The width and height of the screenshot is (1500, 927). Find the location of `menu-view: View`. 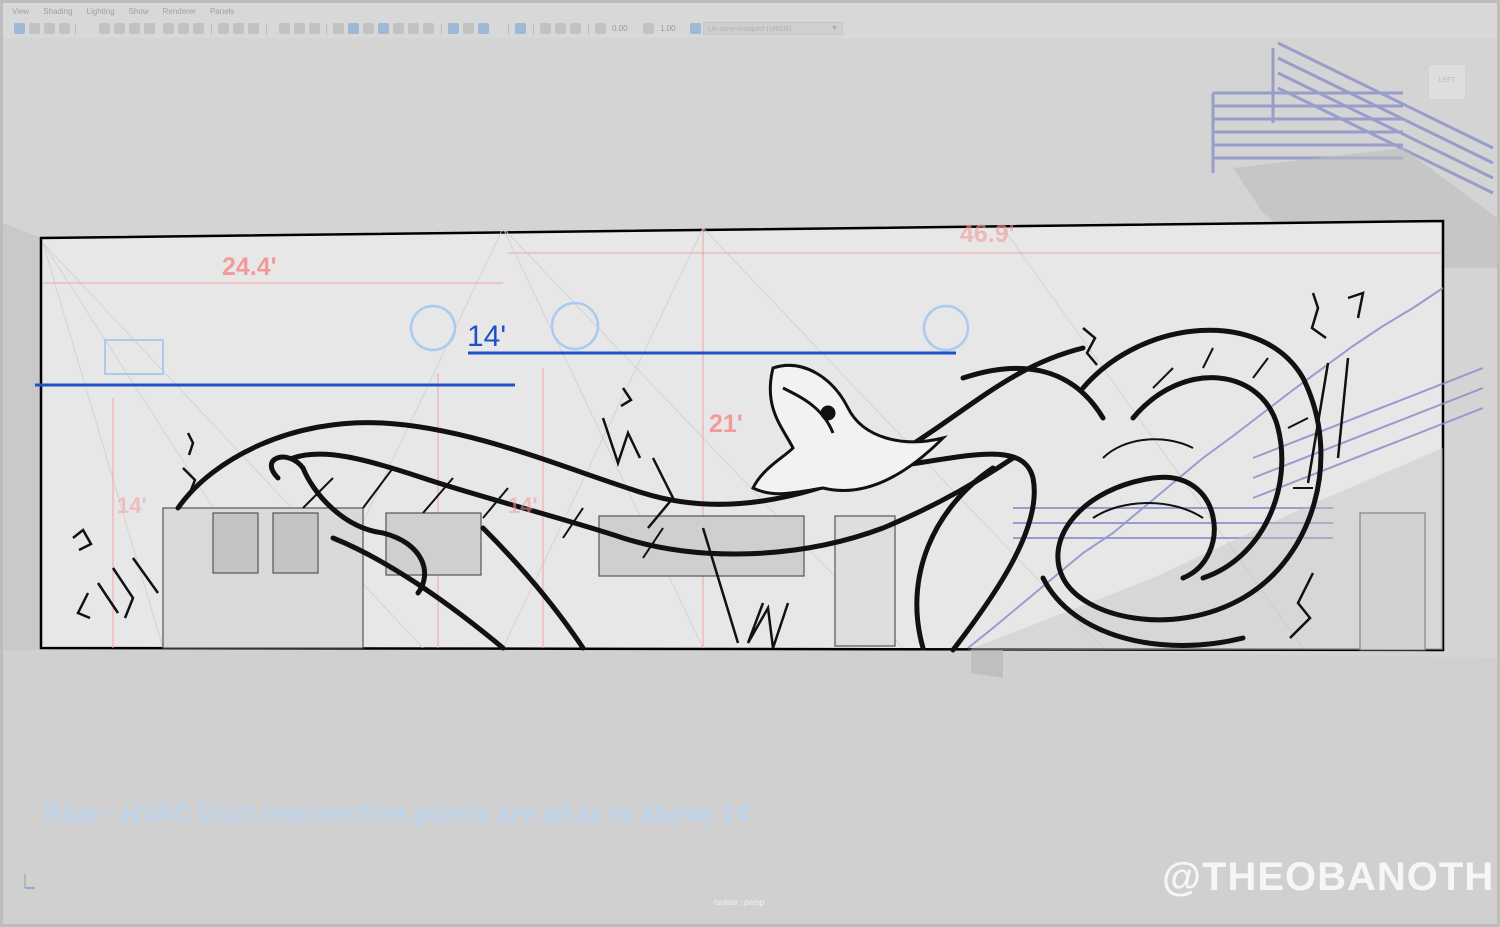

menu-view: View is located at coordinates (20, 11).